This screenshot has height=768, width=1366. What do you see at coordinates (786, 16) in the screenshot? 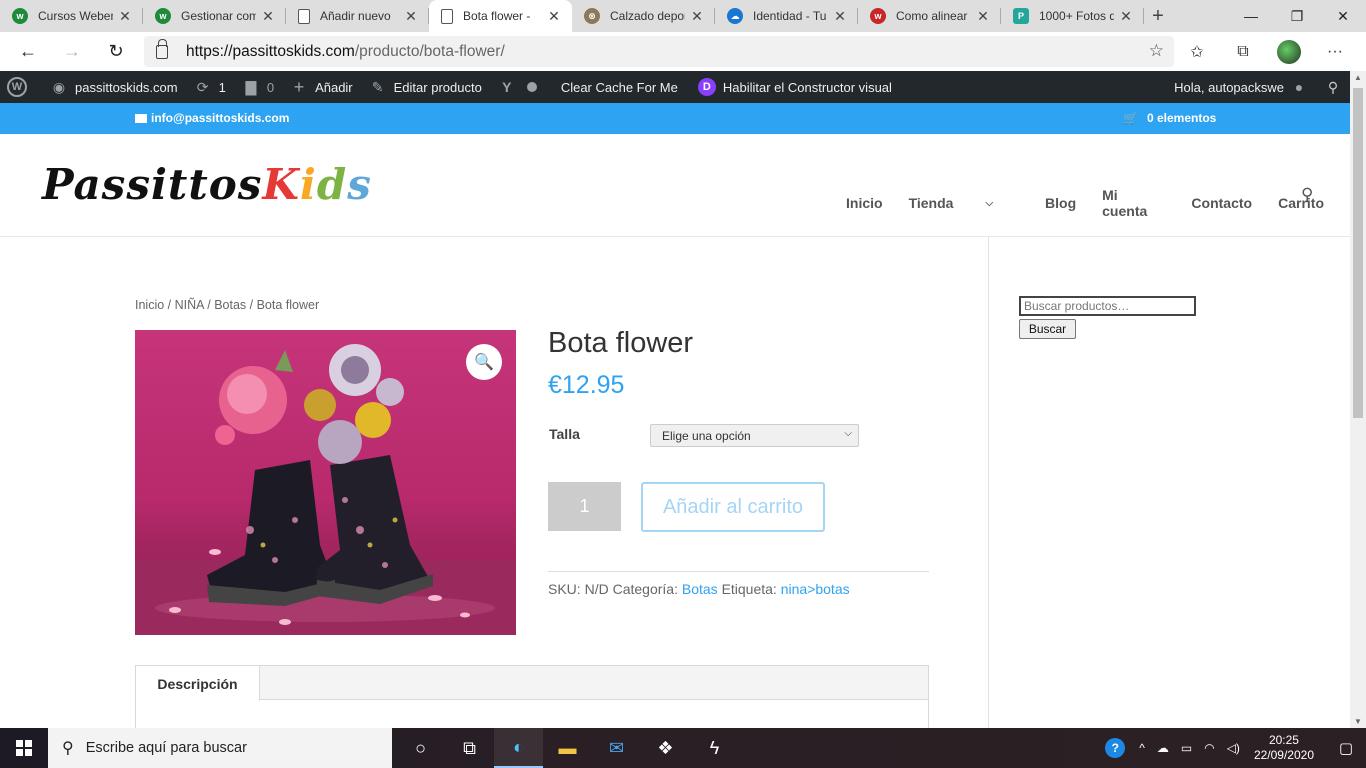
I see `browser-tab: ☁ Identidad - Tu ✕` at bounding box center [786, 16].